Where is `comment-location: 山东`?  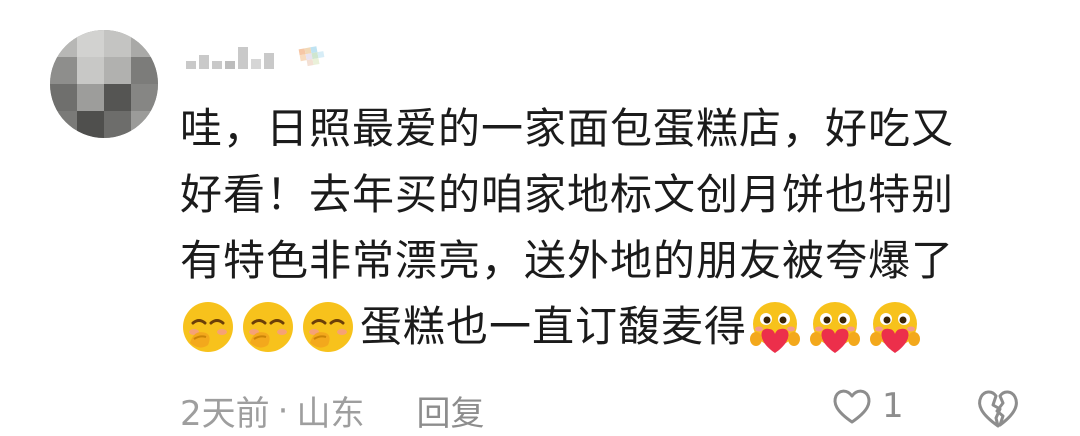
comment-location: 山东 is located at coordinates (330, 414).